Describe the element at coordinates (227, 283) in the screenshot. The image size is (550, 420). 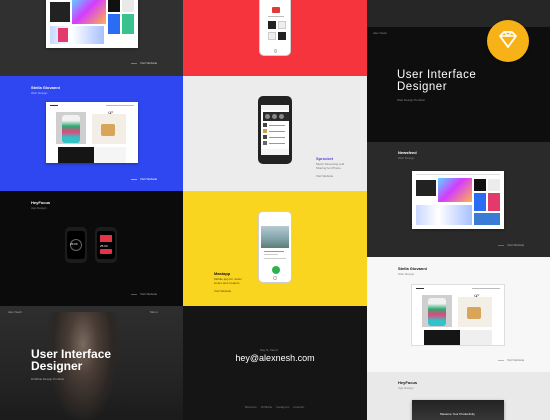
I see `app-desc-line-2: lovers and creators` at that location.